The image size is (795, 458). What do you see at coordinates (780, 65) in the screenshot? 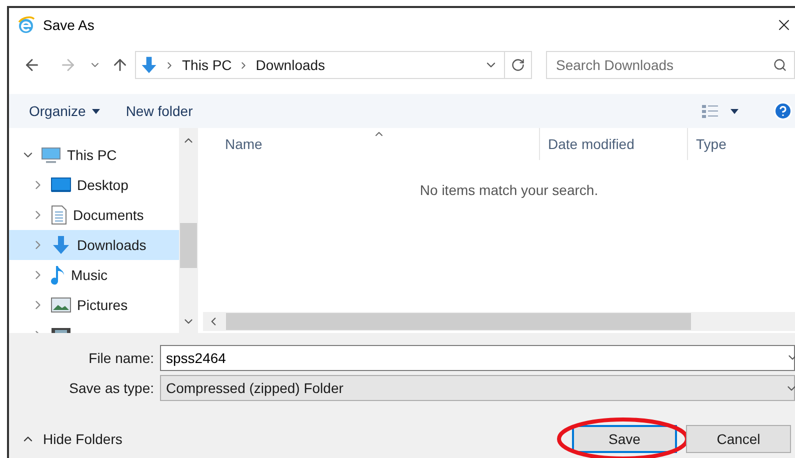
I see `search-icon` at bounding box center [780, 65].